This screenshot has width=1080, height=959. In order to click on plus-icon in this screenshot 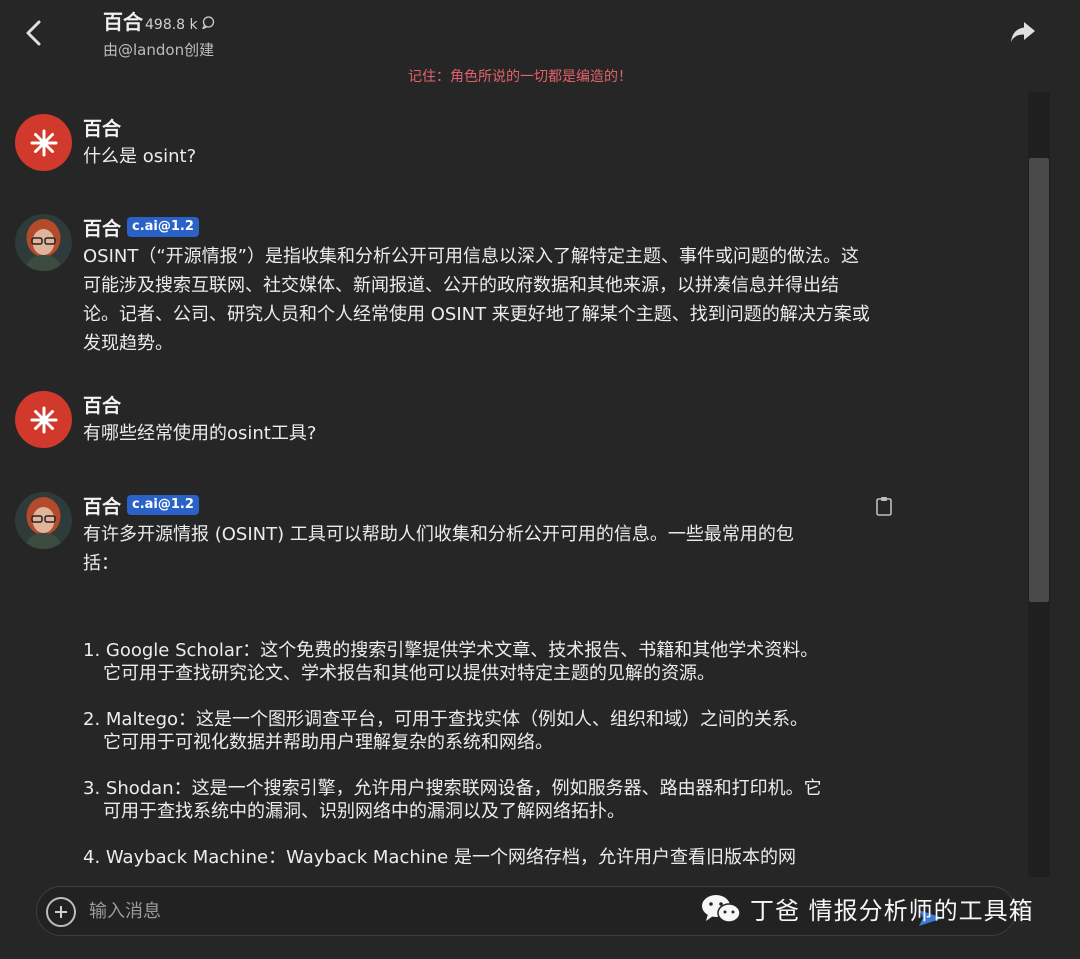, I will do `click(61, 912)`.